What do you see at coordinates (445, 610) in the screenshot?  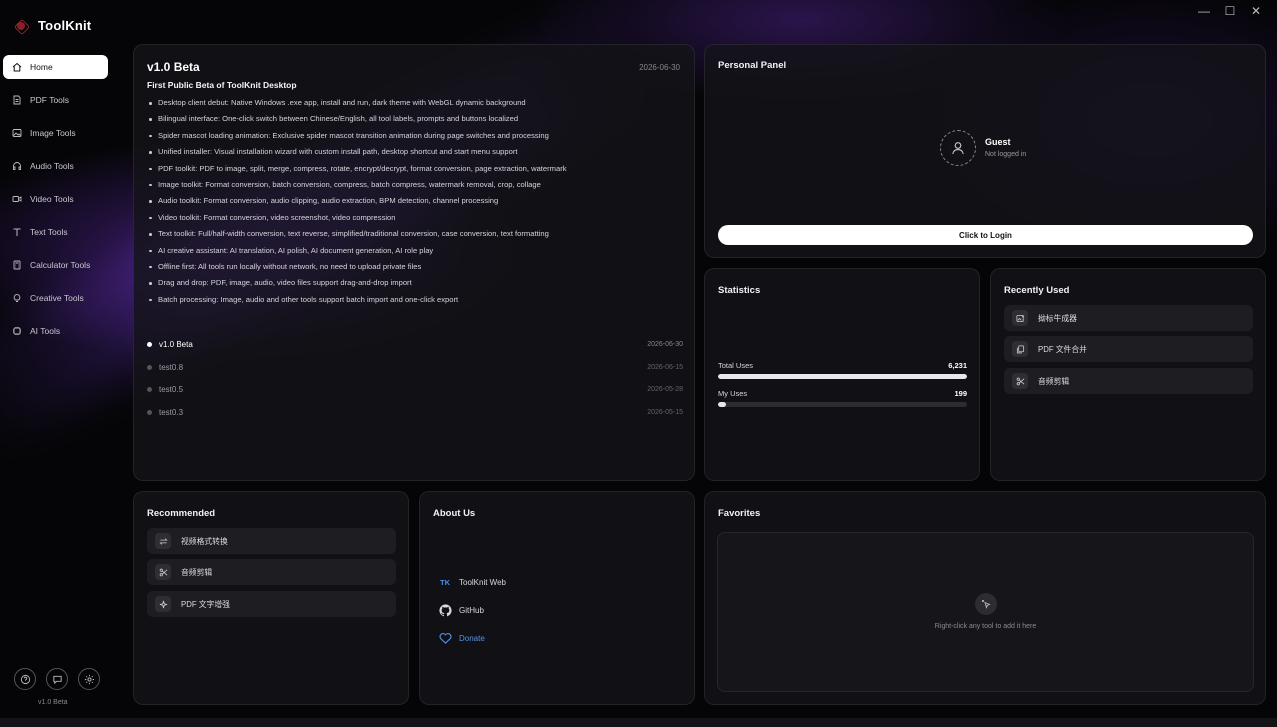 I see `github-icon` at bounding box center [445, 610].